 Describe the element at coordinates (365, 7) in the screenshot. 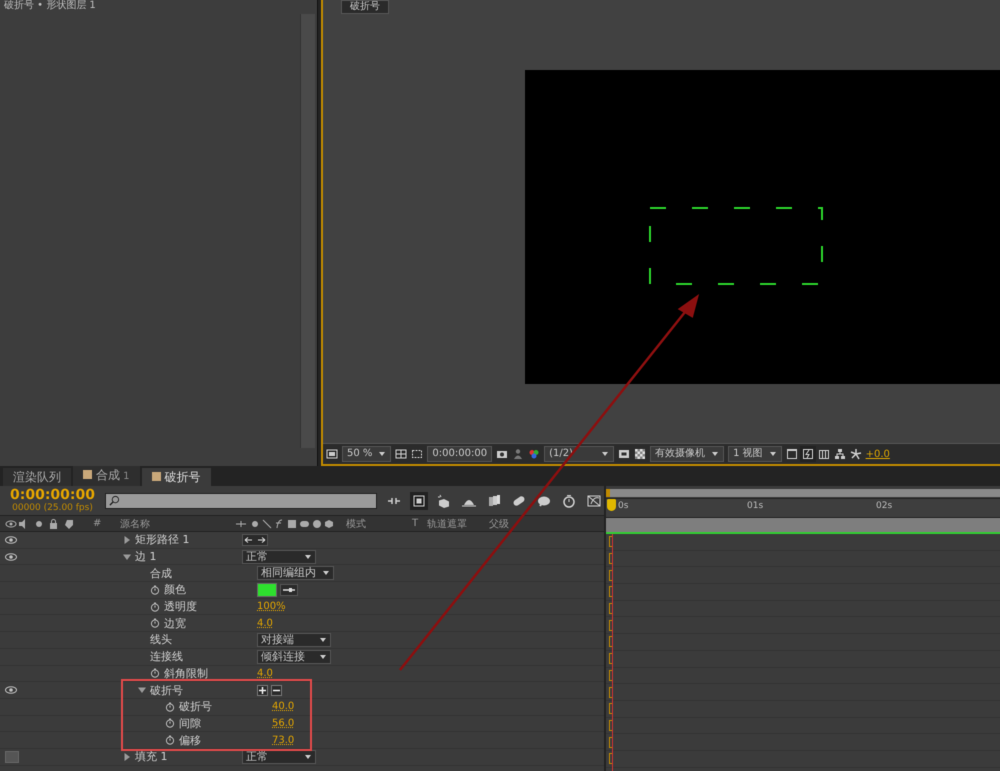

I see `composition-tab: 破折号` at that location.